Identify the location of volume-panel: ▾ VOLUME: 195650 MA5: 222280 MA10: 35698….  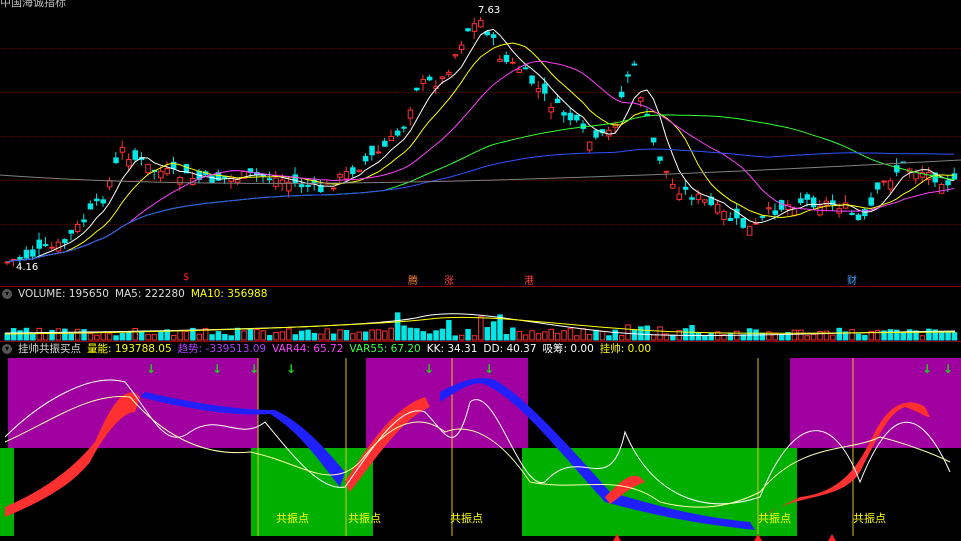
(480, 314).